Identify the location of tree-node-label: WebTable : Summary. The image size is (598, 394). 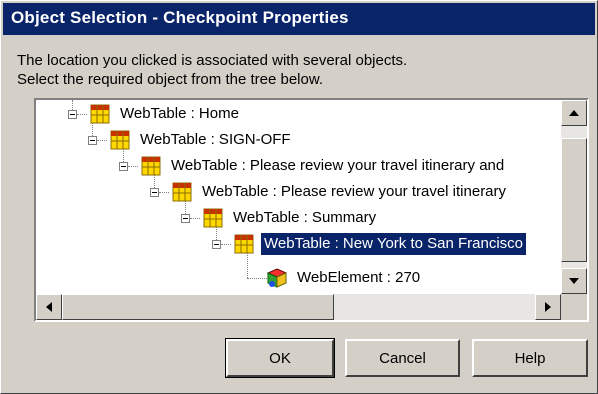
(305, 217).